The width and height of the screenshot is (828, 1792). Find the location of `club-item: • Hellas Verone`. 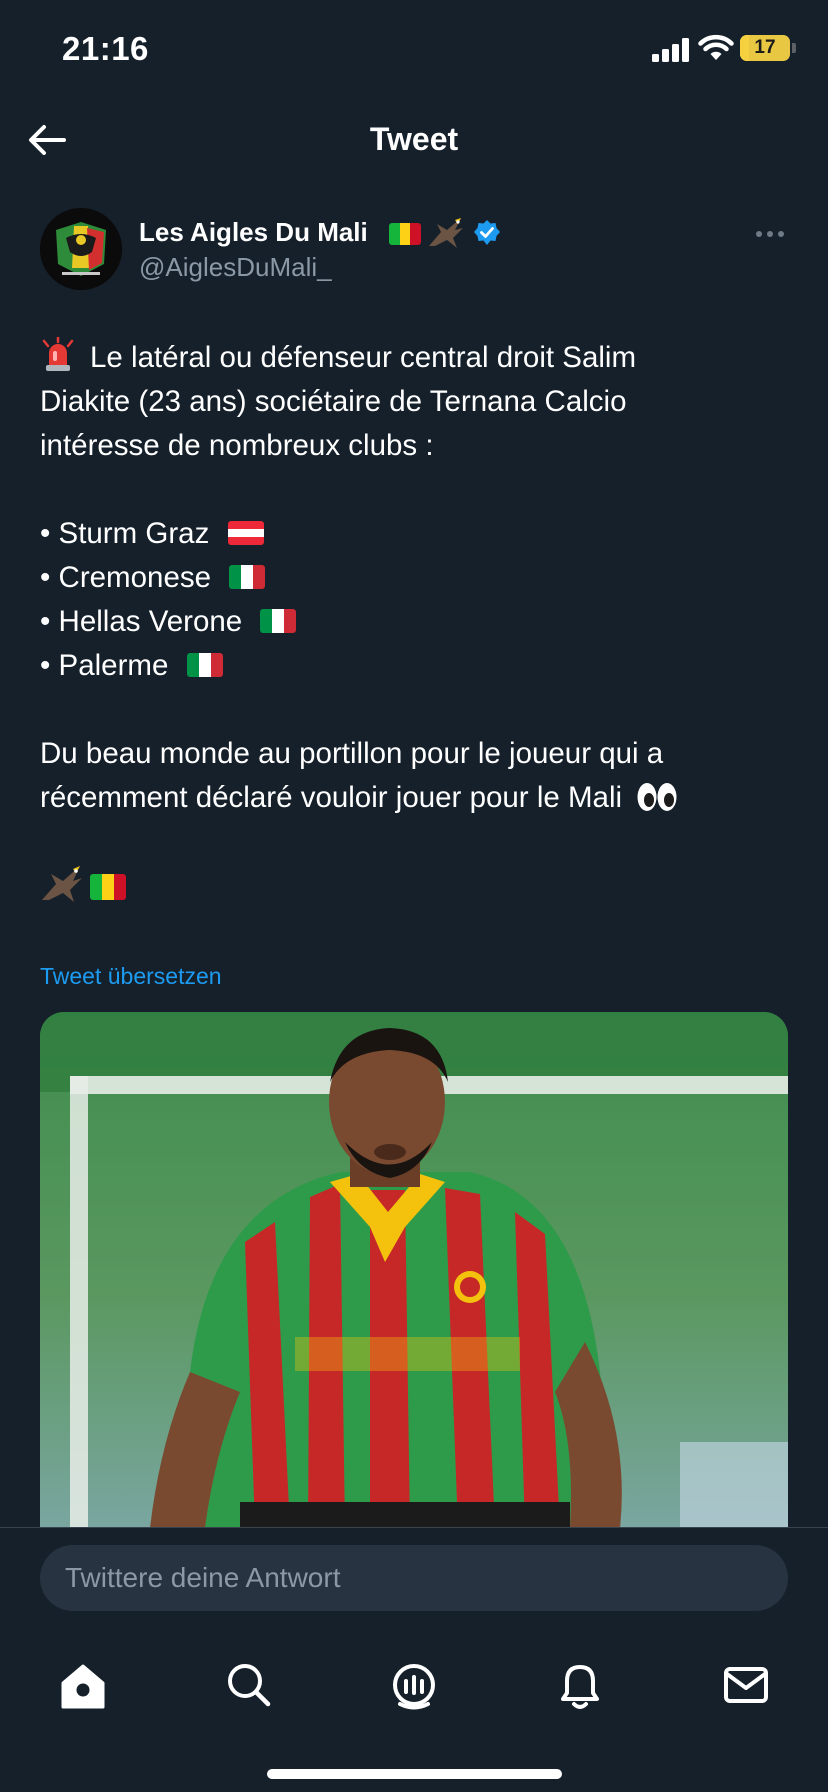

club-item: • Hellas Verone is located at coordinates (168, 622).